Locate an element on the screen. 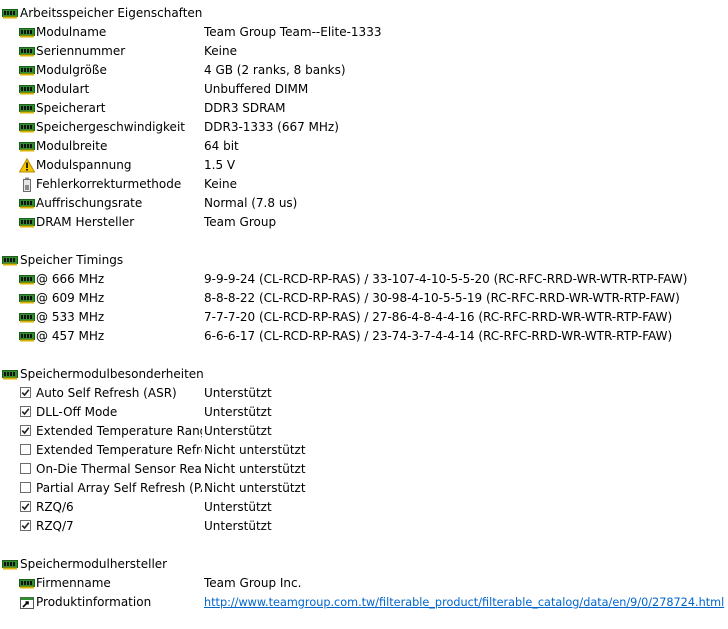 The width and height of the screenshot is (728, 629). property-value: Team Group is located at coordinates (240, 222).